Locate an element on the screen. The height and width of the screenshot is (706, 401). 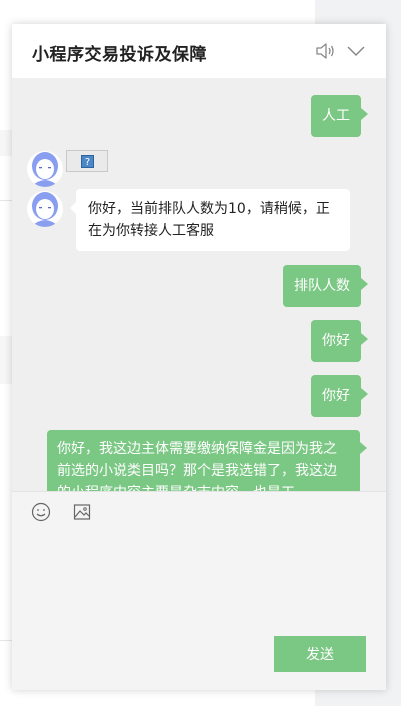
chevron-down-icon is located at coordinates (356, 51).